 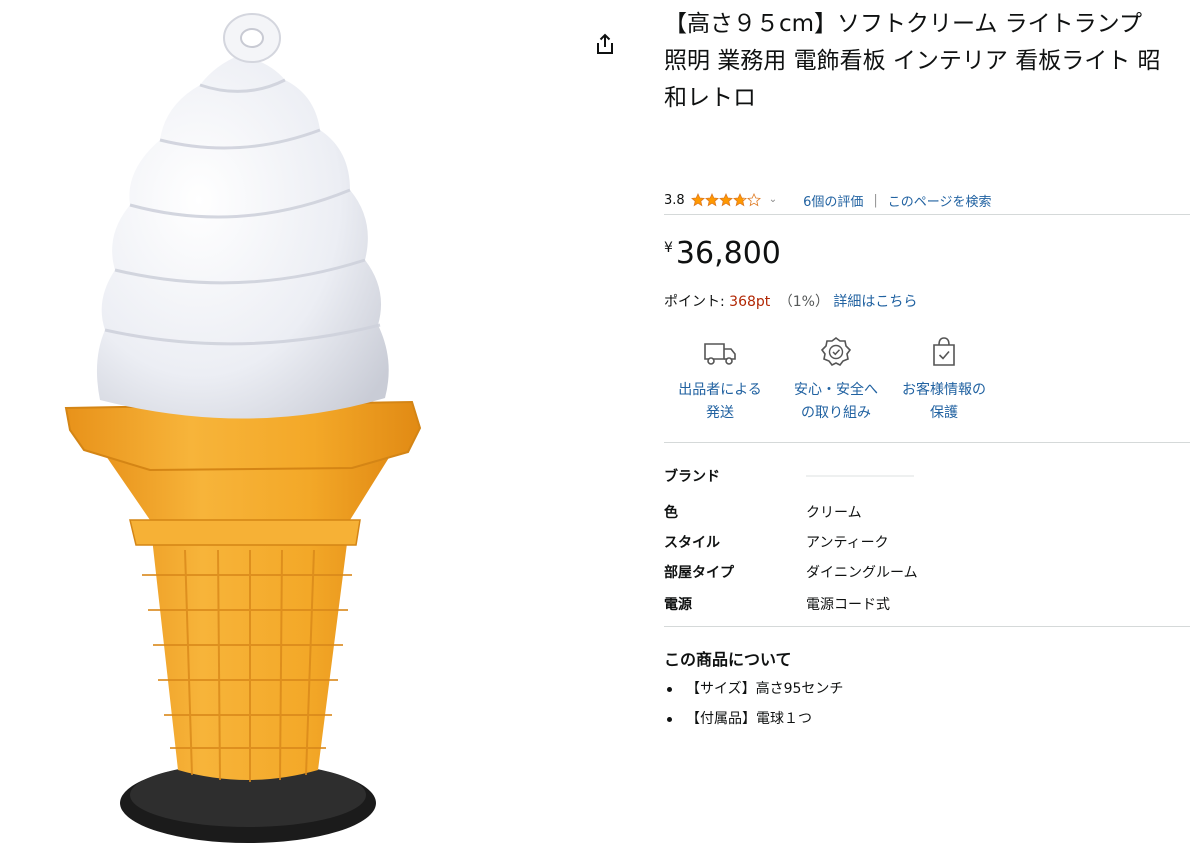 I want to click on spec-key: 部屋タイプ, so click(x=699, y=573).